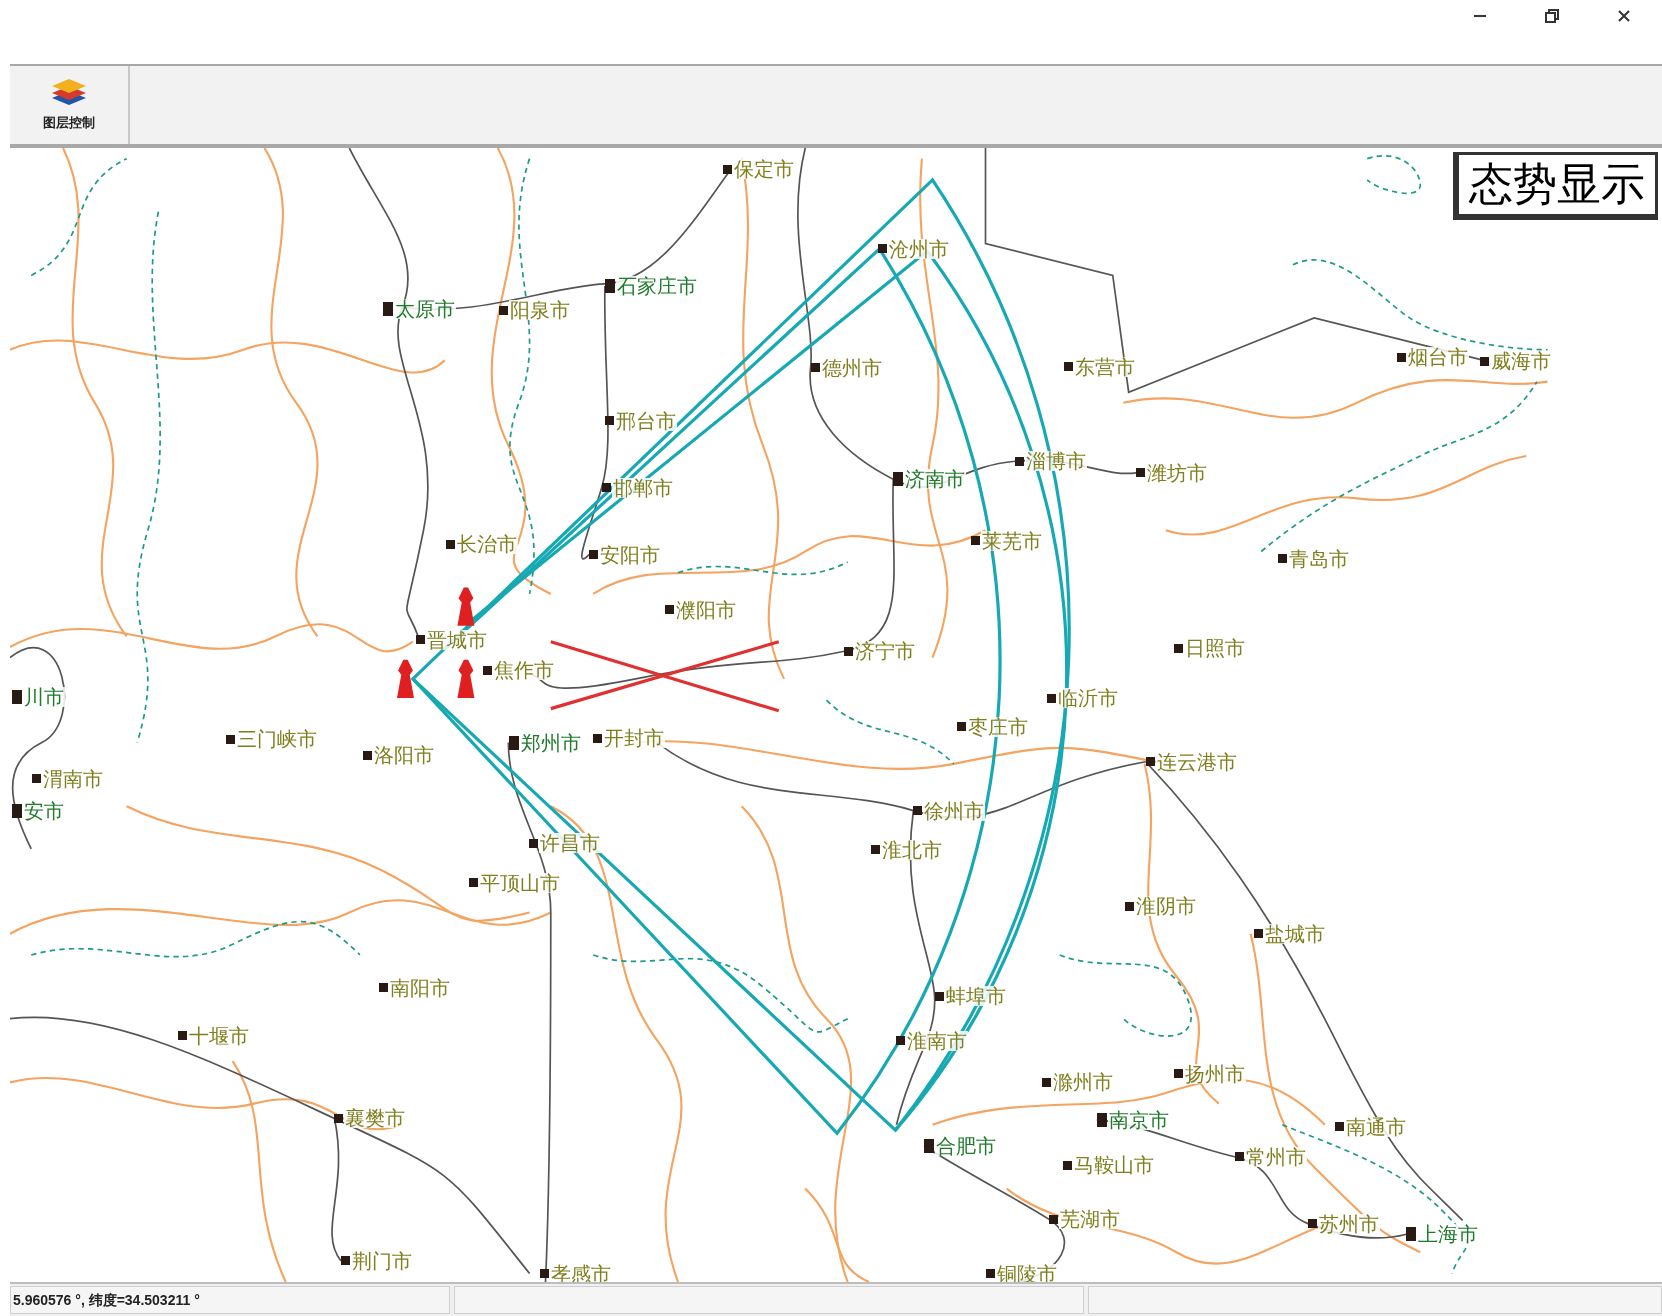  Describe the element at coordinates (44, 696) in the screenshot. I see `city-label: 川市` at that location.